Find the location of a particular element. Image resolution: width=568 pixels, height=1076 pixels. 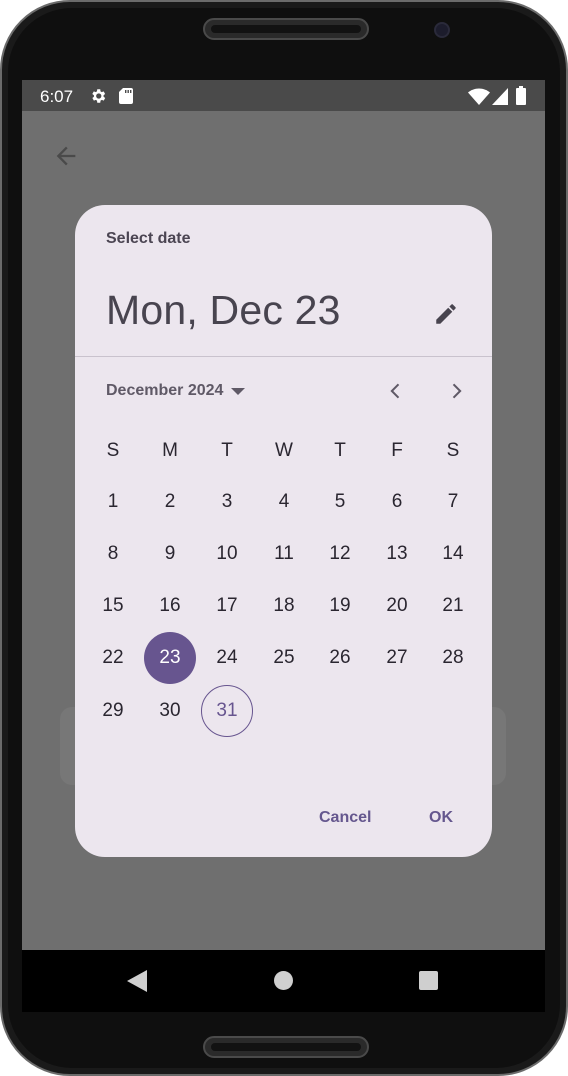

calendar-day: 29 is located at coordinates (113, 711).